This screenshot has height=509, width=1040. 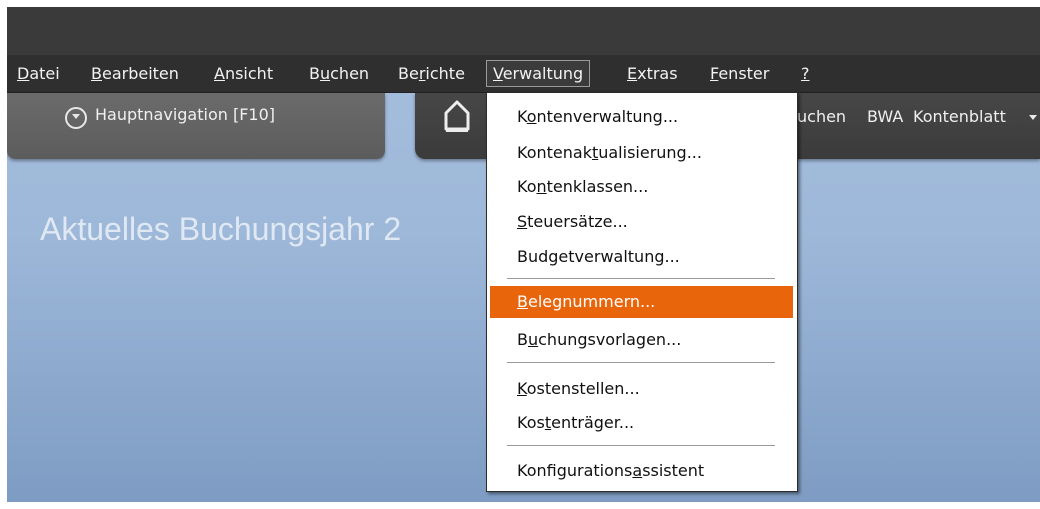 I want to click on item-label-part: B, so click(x=522, y=339).